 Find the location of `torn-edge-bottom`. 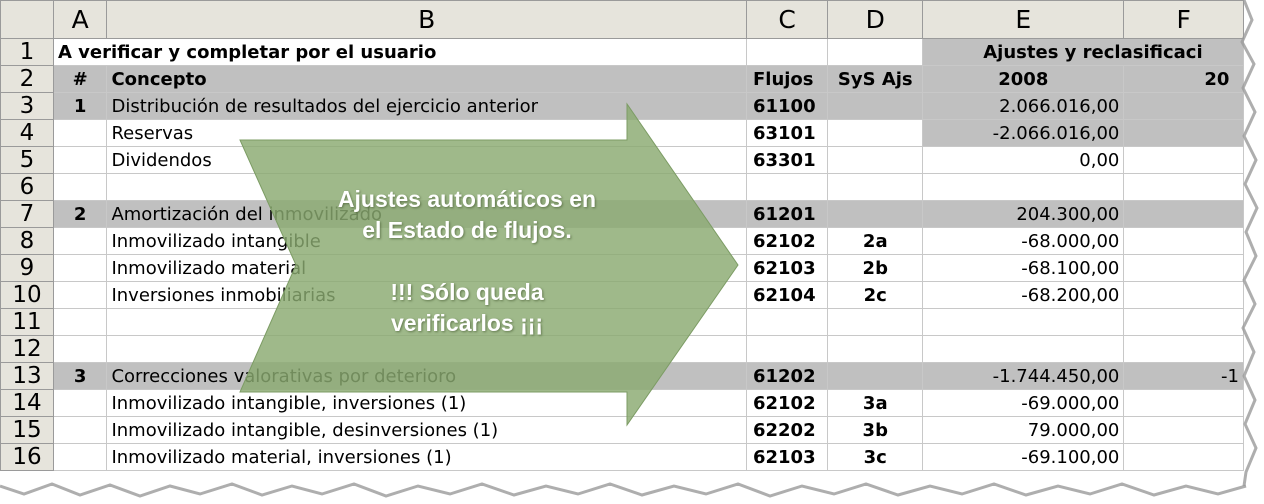

torn-edge-bottom is located at coordinates (623, 490).